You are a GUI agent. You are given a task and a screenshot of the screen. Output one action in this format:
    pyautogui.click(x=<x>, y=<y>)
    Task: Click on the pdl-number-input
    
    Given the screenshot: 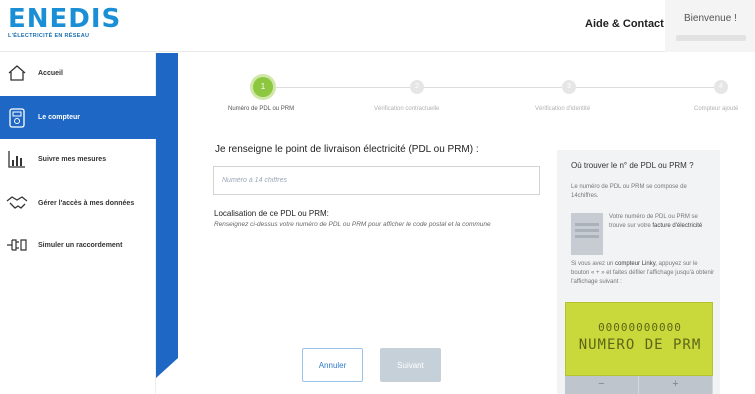 What is the action you would take?
    pyautogui.click(x=376, y=180)
    